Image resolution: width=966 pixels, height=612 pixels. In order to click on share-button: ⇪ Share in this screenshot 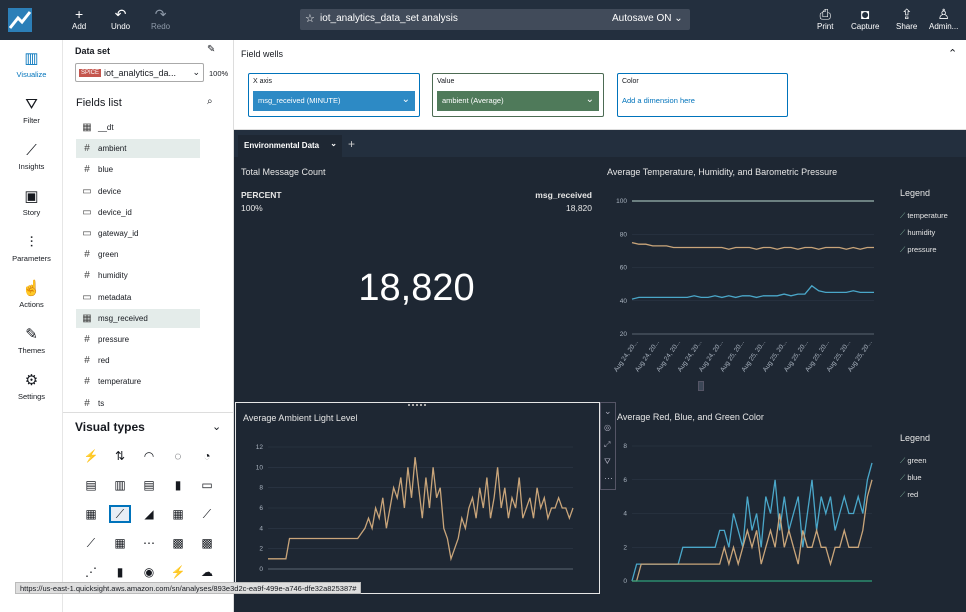, I will do `click(906, 18)`.